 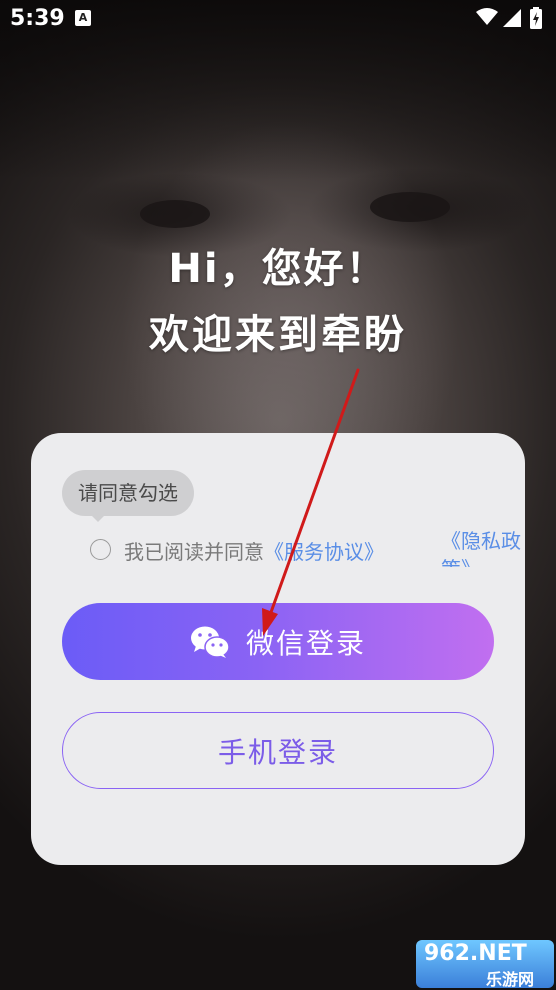 What do you see at coordinates (536, 18) in the screenshot?
I see `battery-icon` at bounding box center [536, 18].